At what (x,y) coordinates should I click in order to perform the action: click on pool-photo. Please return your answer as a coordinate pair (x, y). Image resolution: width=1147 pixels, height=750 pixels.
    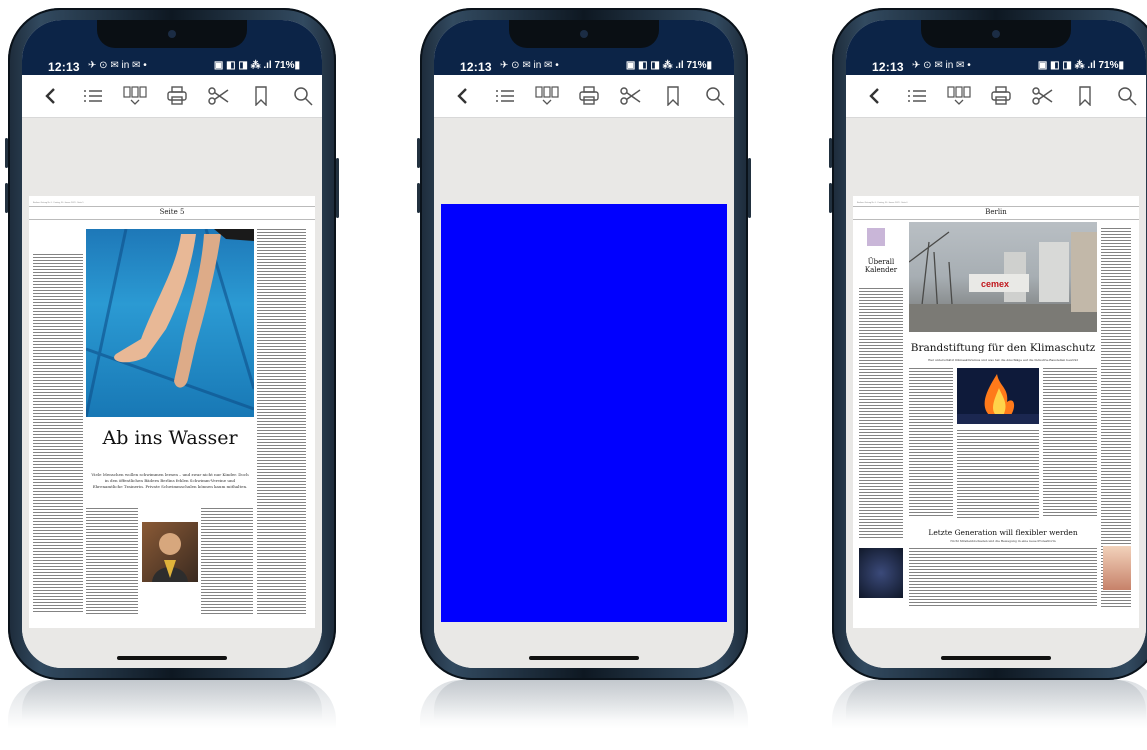
    Looking at the image, I should click on (170, 323).